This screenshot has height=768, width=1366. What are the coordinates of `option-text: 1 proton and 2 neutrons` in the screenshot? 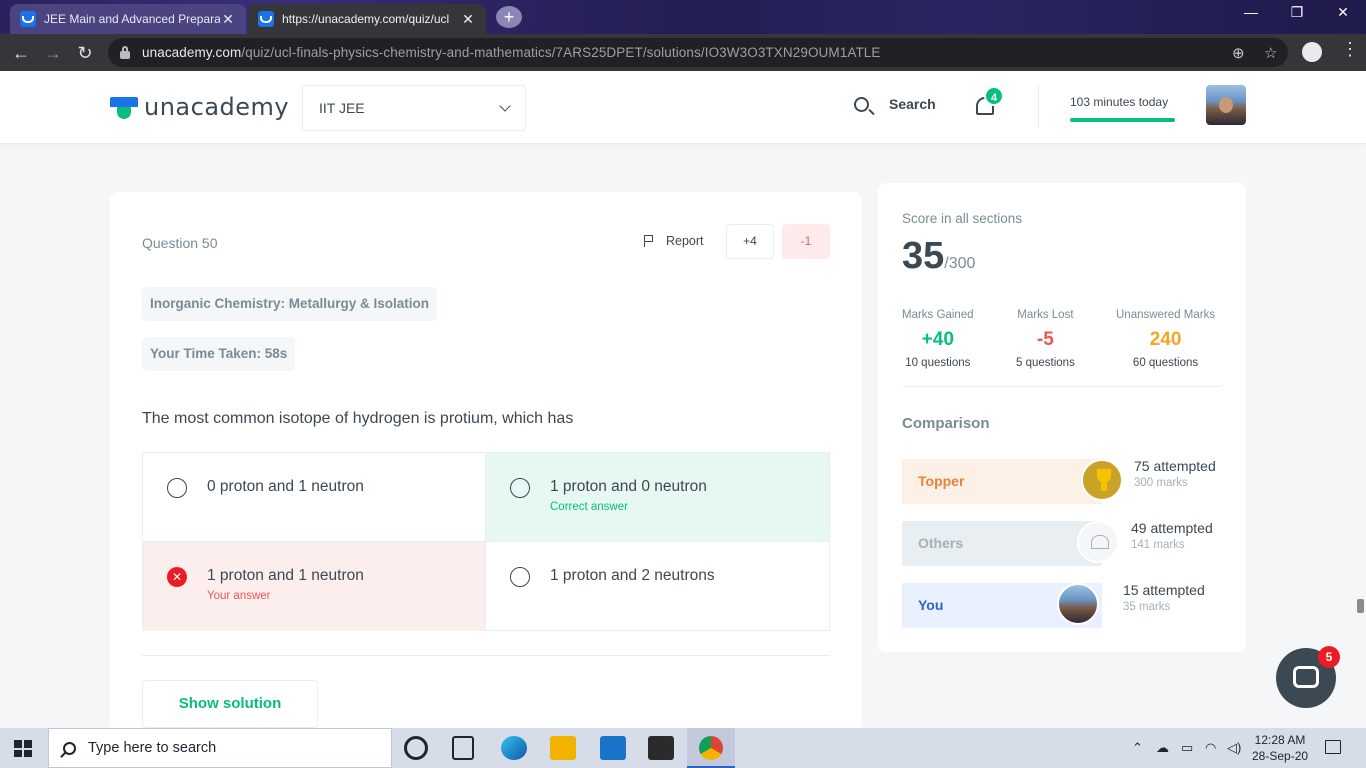 It's located at (632, 575).